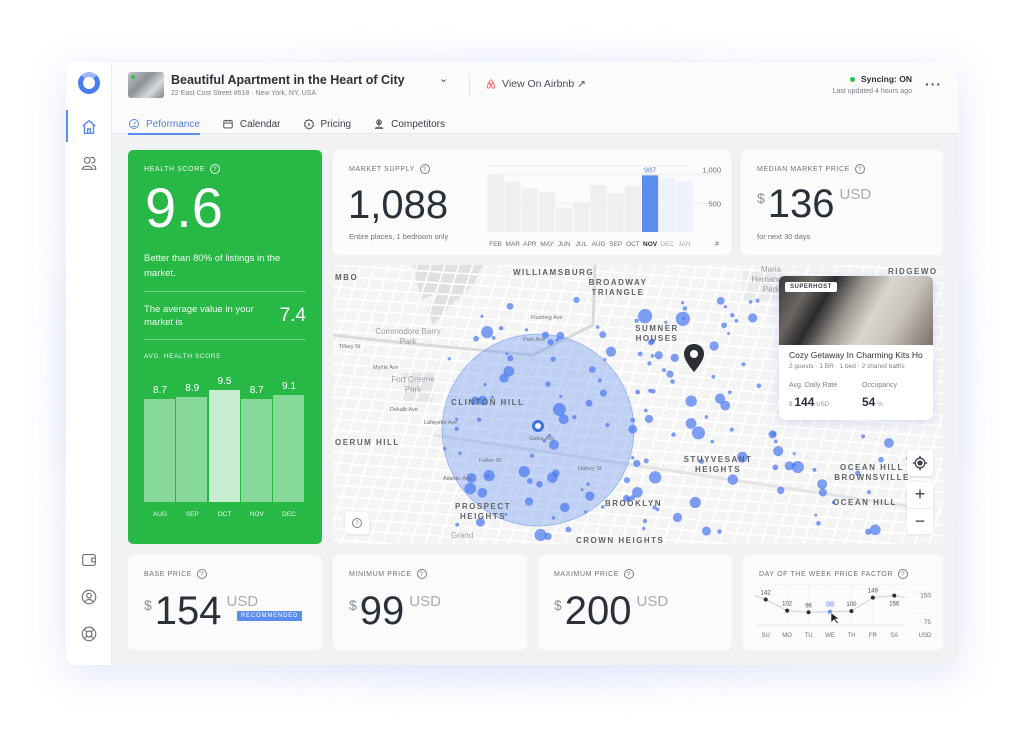 Image resolution: width=1024 pixels, height=734 pixels. I want to click on health-bar-label: OCT, so click(224, 514).